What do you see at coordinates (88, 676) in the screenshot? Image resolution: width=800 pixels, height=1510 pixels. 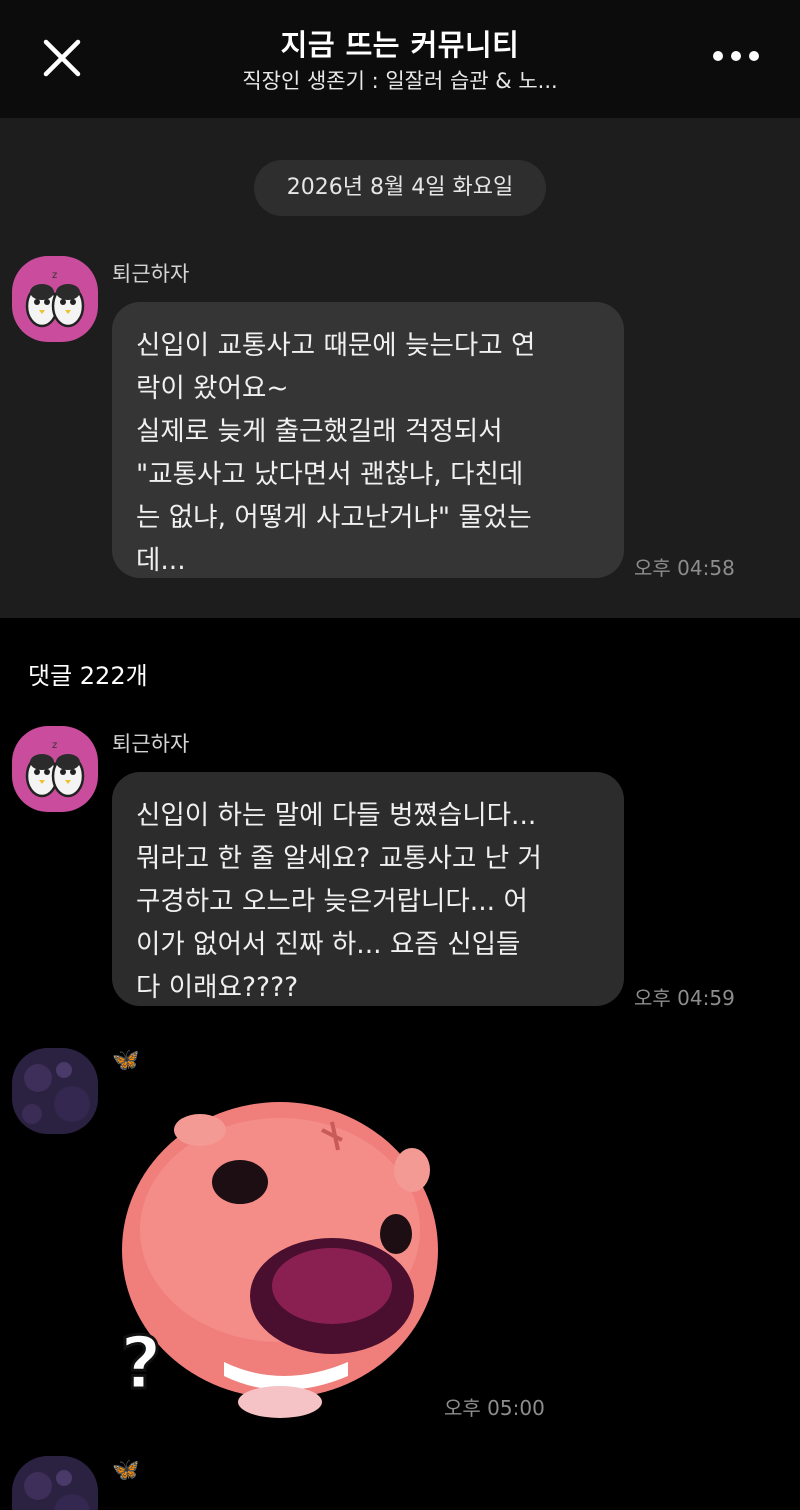 I see `comments-count: 댓글 222개` at bounding box center [88, 676].